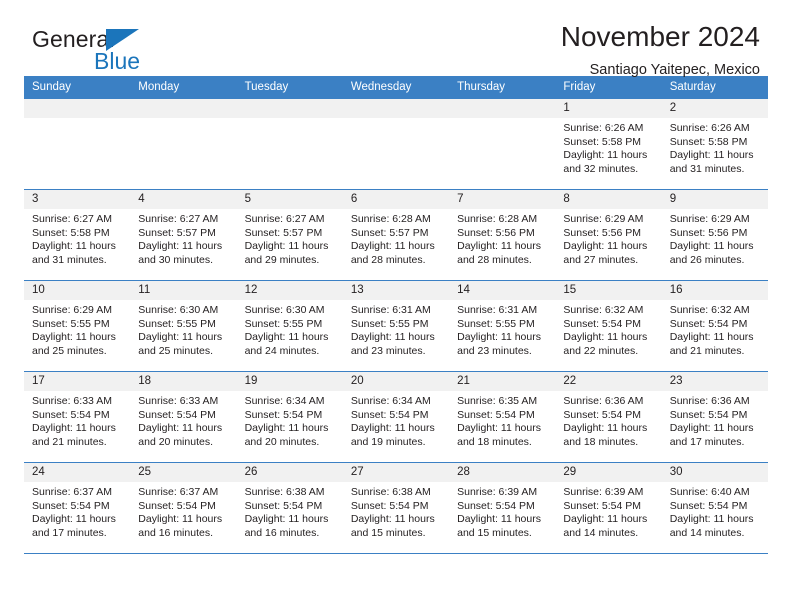 The height and width of the screenshot is (612, 792). Describe the element at coordinates (502, 381) in the screenshot. I see `day-number: 21` at that location.